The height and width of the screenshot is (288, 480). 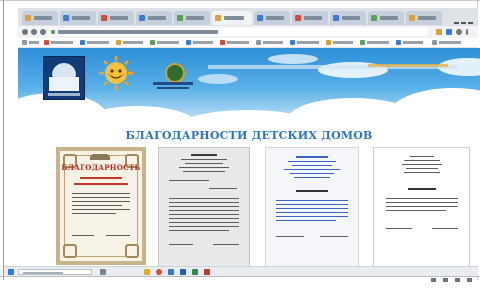 I want to click on search-placeholder, so click(x=43, y=273).